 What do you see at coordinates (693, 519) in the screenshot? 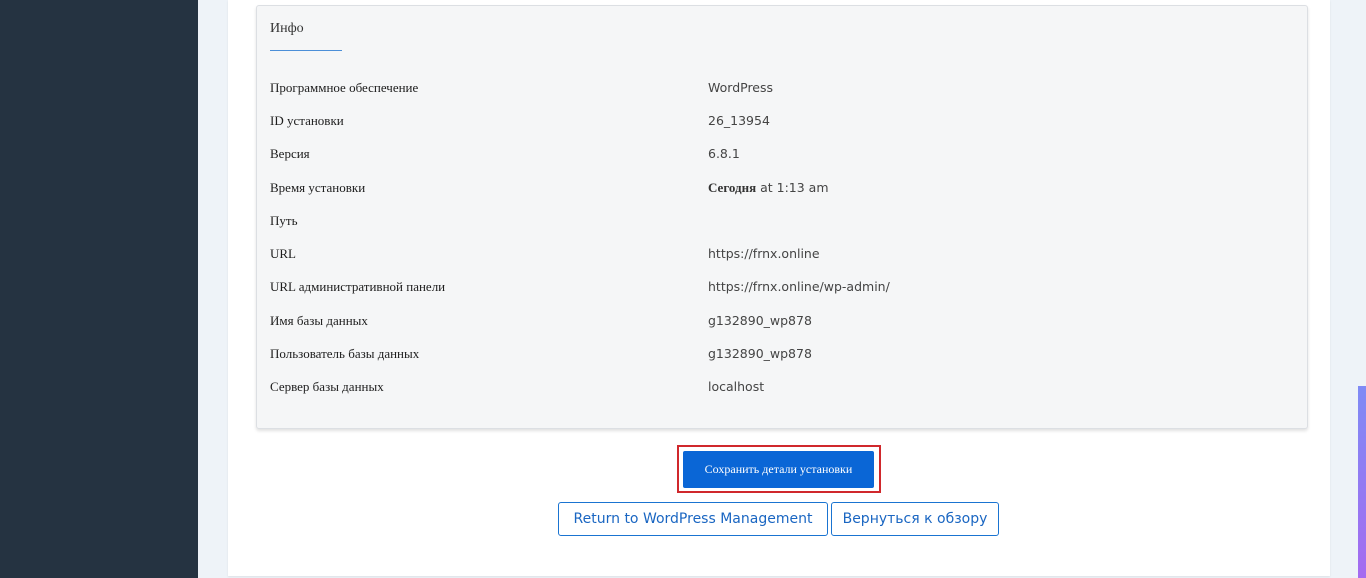
I see `return-to-wordpress-management-button: Return to WordPress Management` at bounding box center [693, 519].